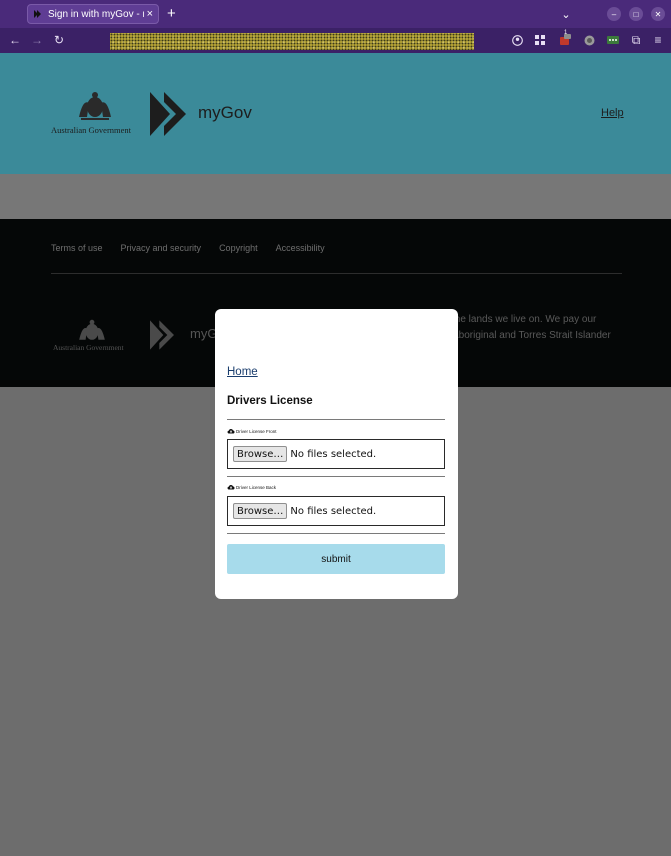 This screenshot has width=671, height=856. I want to click on url-bar, so click(292, 41).